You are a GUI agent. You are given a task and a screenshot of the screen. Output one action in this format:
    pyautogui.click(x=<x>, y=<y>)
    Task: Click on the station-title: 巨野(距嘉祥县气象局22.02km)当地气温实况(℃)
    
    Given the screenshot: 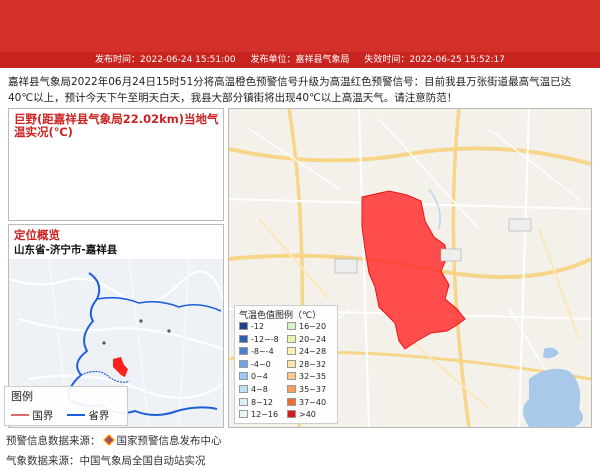 What is the action you would take?
    pyautogui.click(x=116, y=125)
    